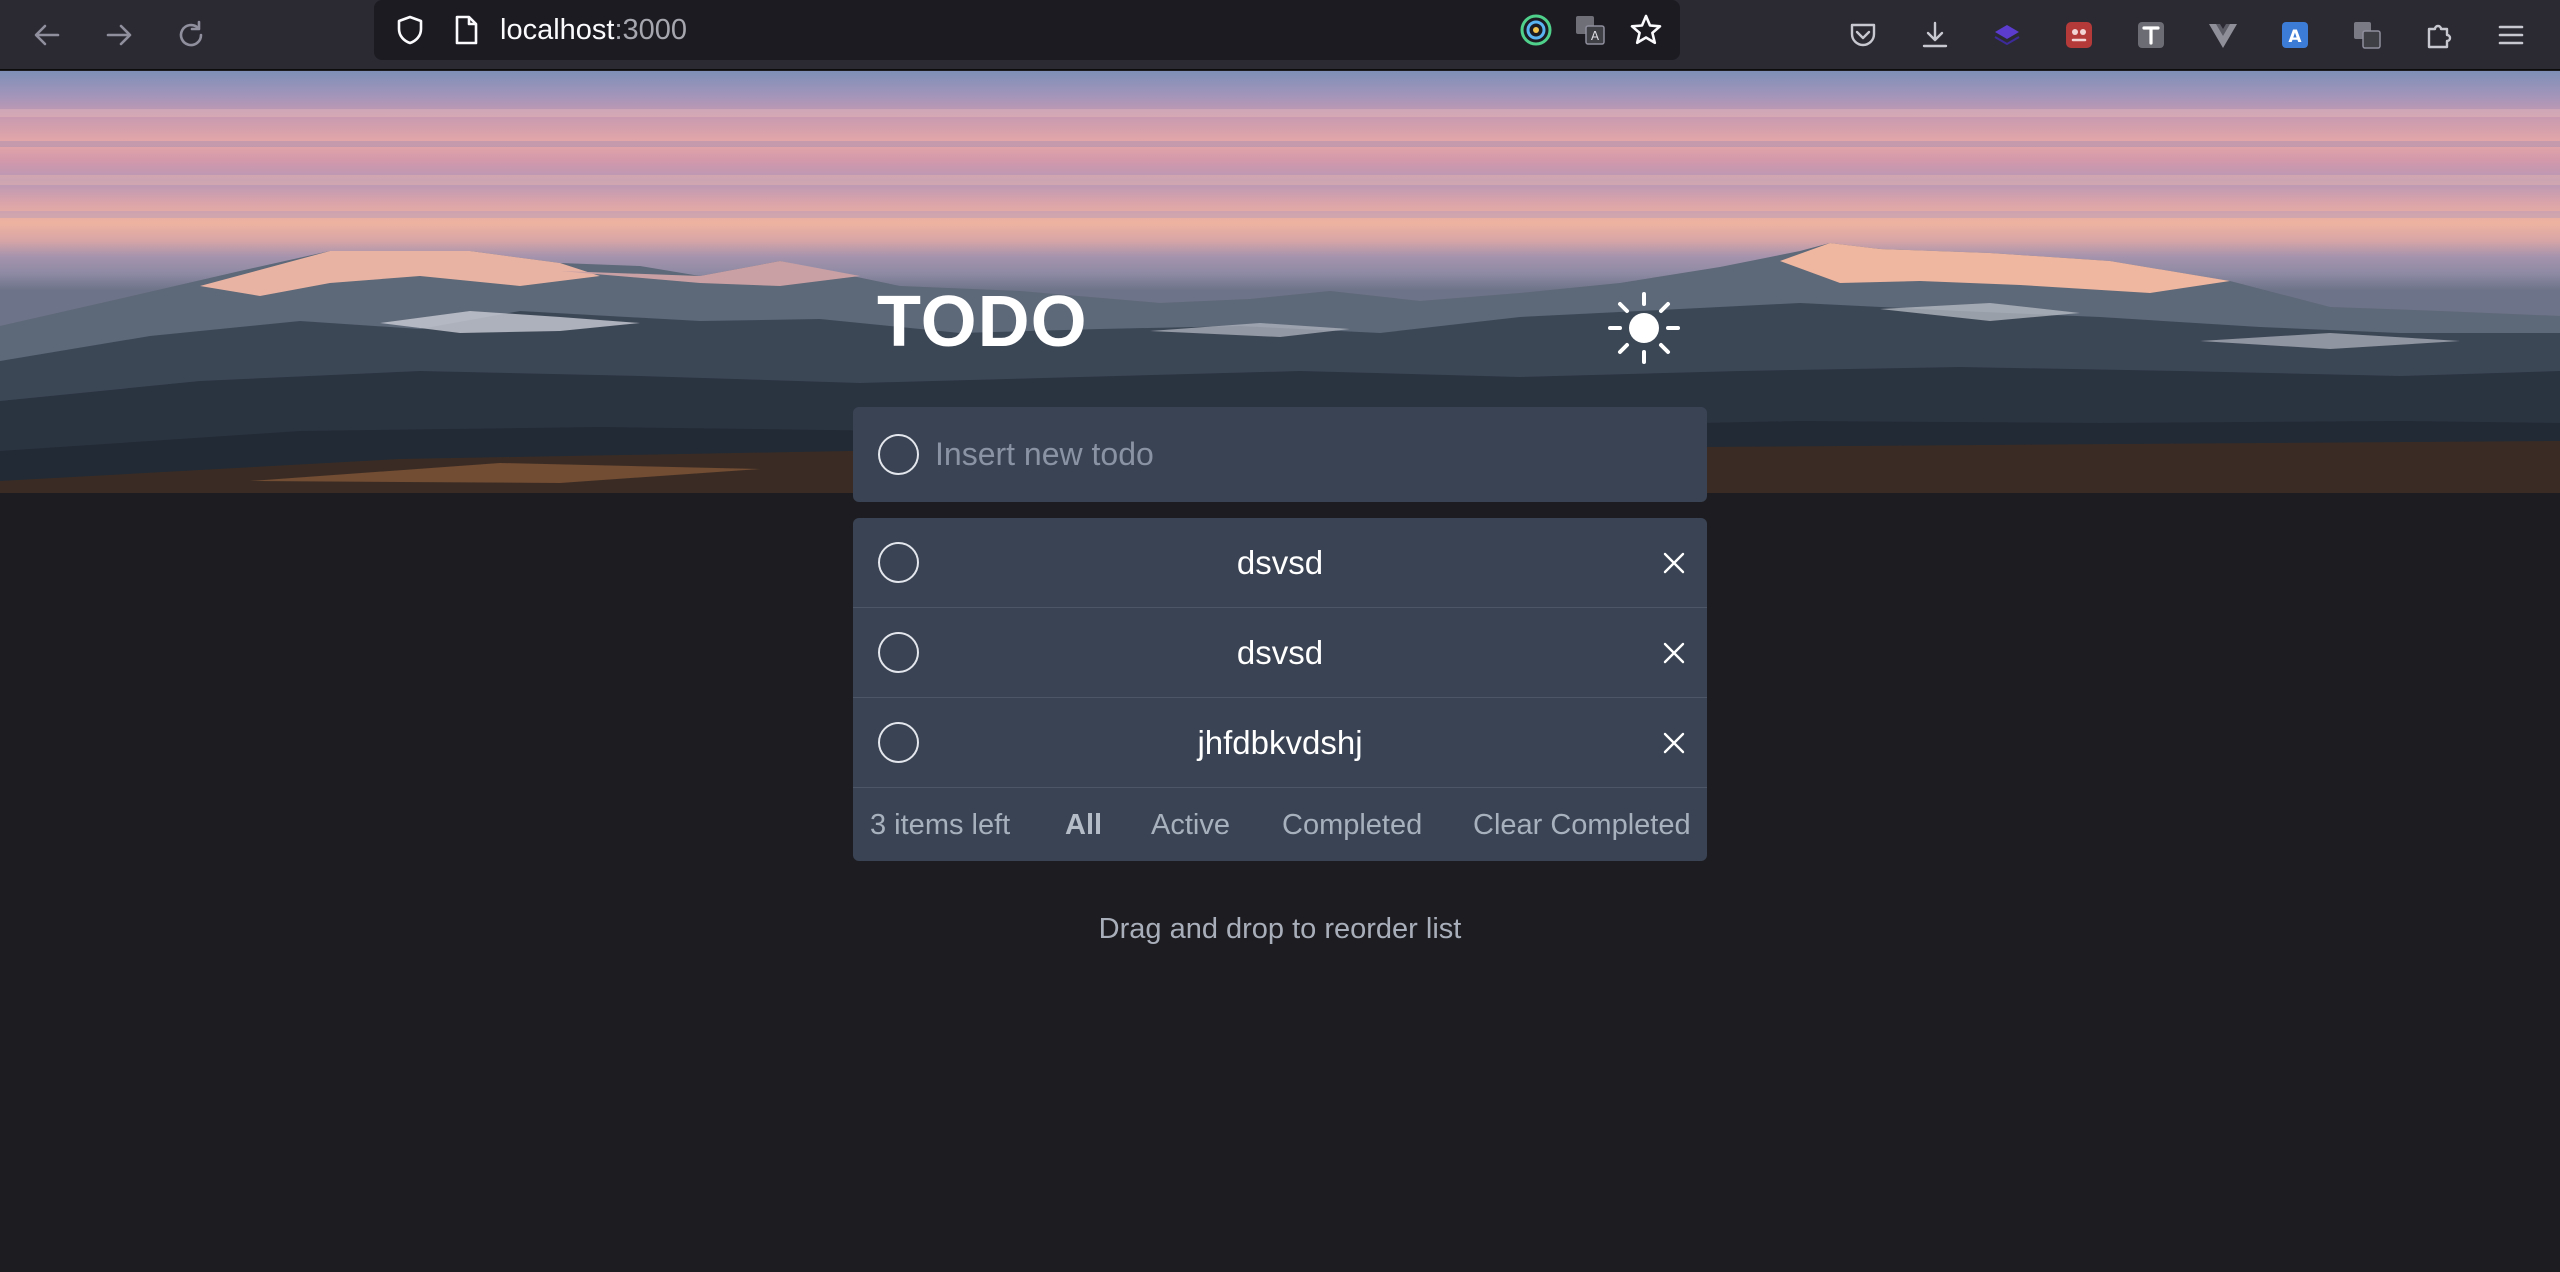 Image resolution: width=2560 pixels, height=1272 pixels. Describe the element at coordinates (1083, 825) in the screenshot. I see `filter-all-button: All` at that location.